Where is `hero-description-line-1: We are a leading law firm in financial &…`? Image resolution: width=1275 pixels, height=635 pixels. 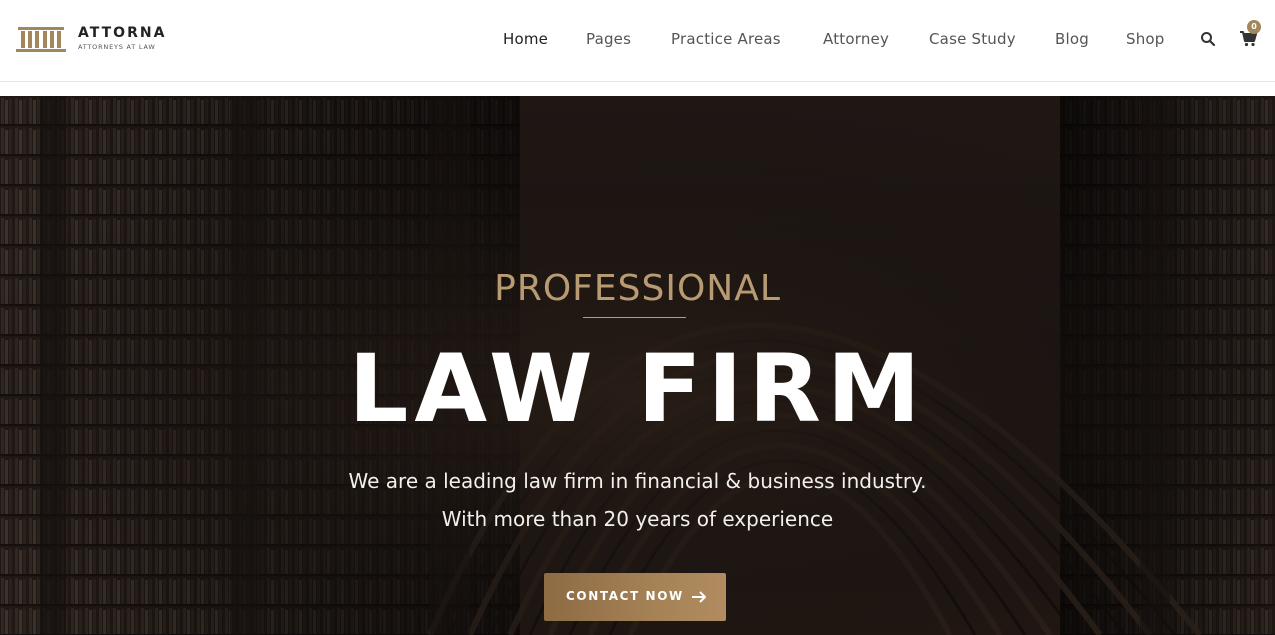
hero-description-line-1: We are a leading law firm in financial &… is located at coordinates (637, 481).